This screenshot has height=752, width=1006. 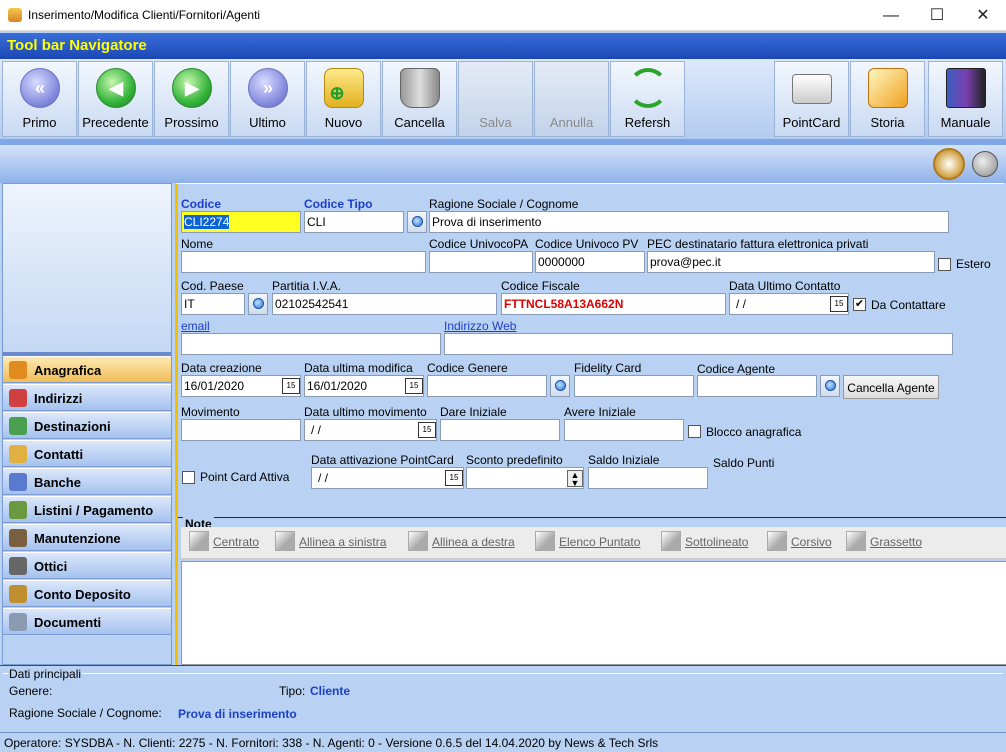 I want to click on cod-univ-pa-input, so click(x=481, y=262).